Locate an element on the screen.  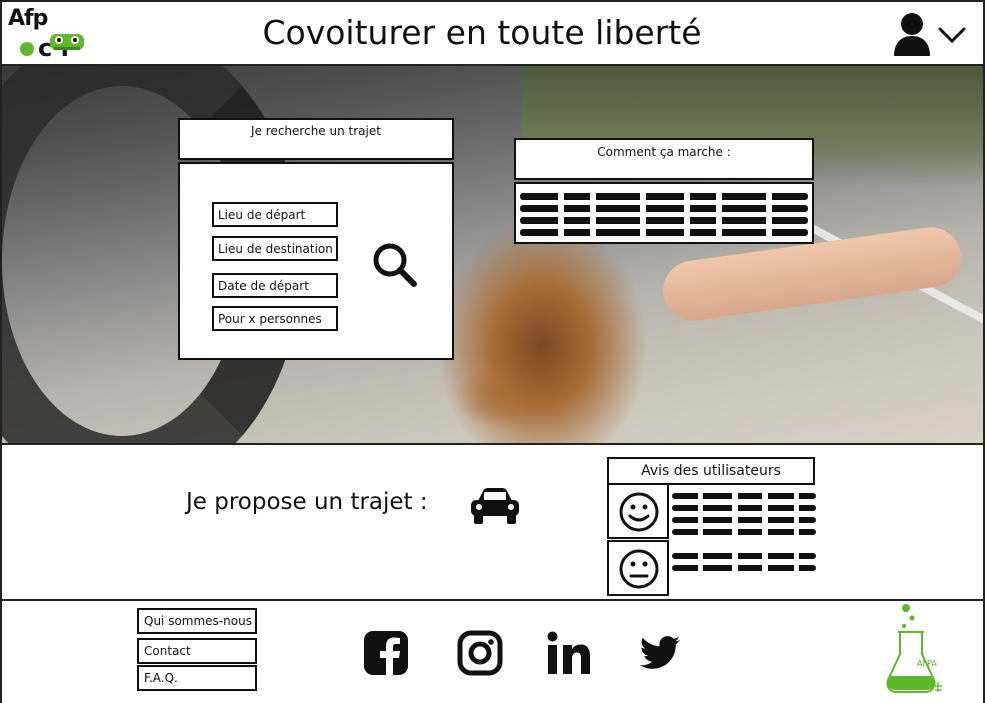
passengers-field: Pour x personnes is located at coordinates (275, 318).